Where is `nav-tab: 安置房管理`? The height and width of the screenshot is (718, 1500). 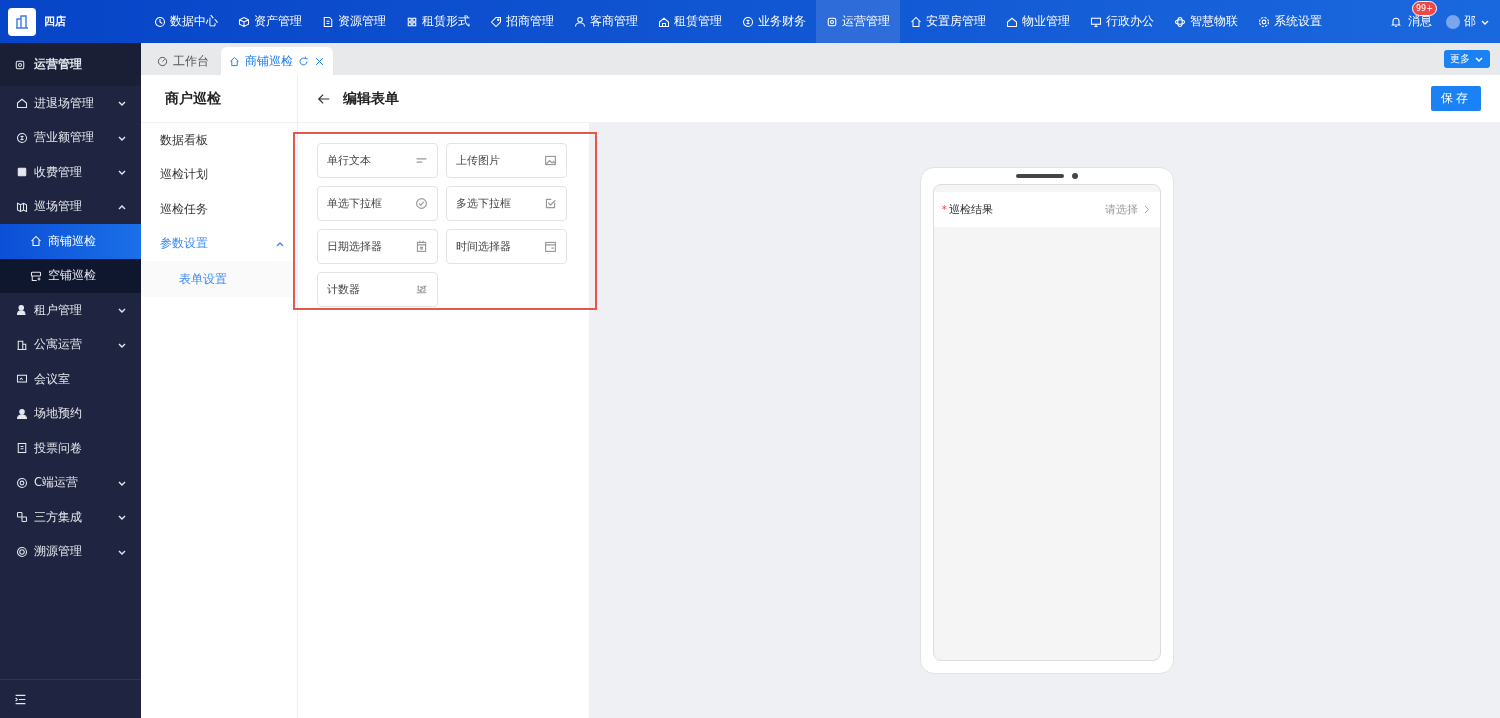 nav-tab: 安置房管理 is located at coordinates (948, 21).